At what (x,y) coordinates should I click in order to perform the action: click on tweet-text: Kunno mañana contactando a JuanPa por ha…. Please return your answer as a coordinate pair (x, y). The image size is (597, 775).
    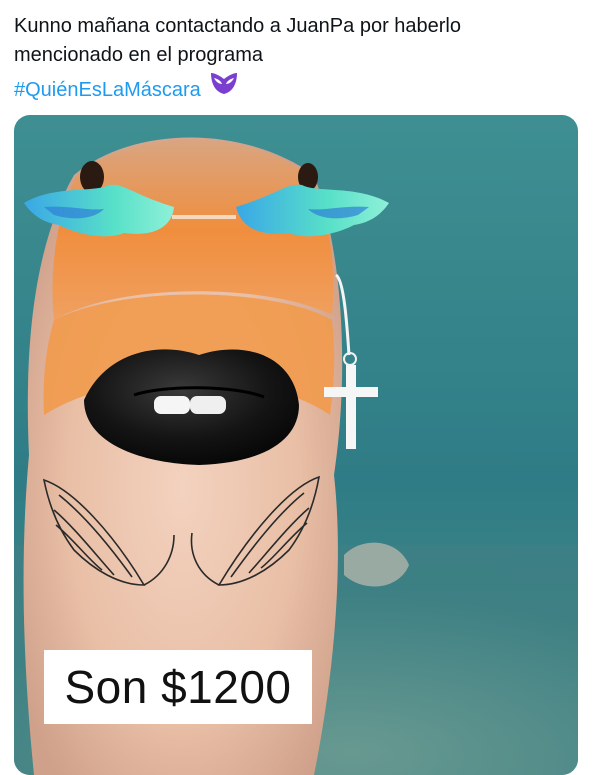
    Looking at the image, I should click on (299, 58).